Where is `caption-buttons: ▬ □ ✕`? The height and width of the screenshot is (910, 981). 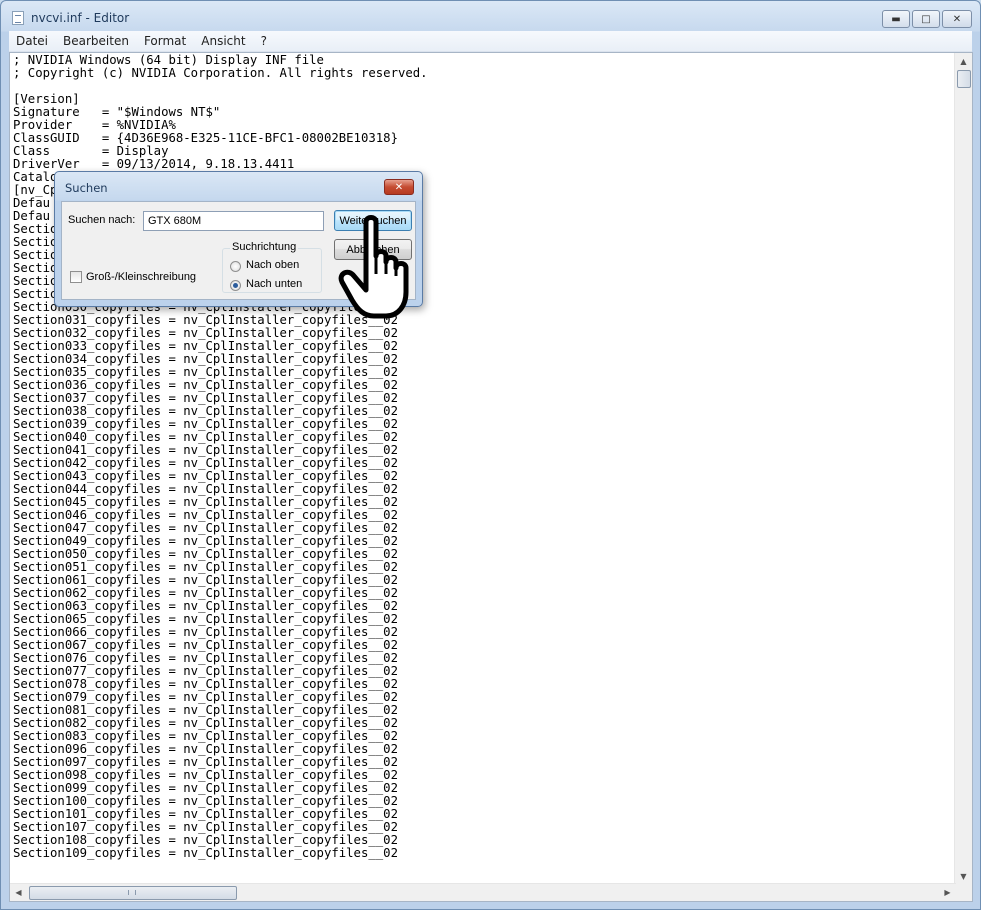 caption-buttons: ▬ □ ✕ is located at coordinates (926, 19).